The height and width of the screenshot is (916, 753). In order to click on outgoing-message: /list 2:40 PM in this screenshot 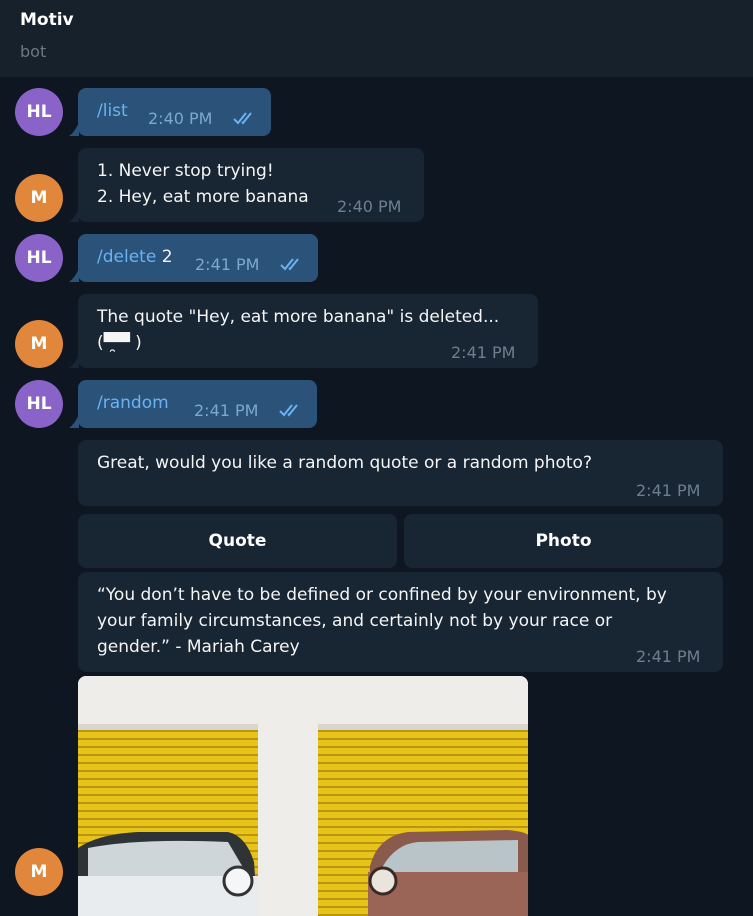, I will do `click(170, 112)`.